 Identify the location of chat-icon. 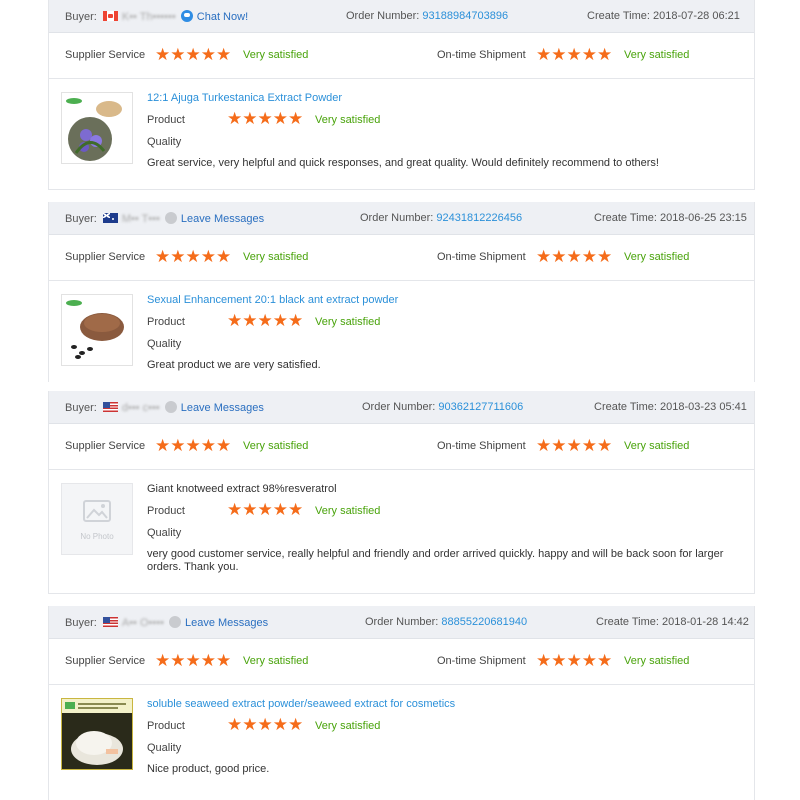
(186, 16).